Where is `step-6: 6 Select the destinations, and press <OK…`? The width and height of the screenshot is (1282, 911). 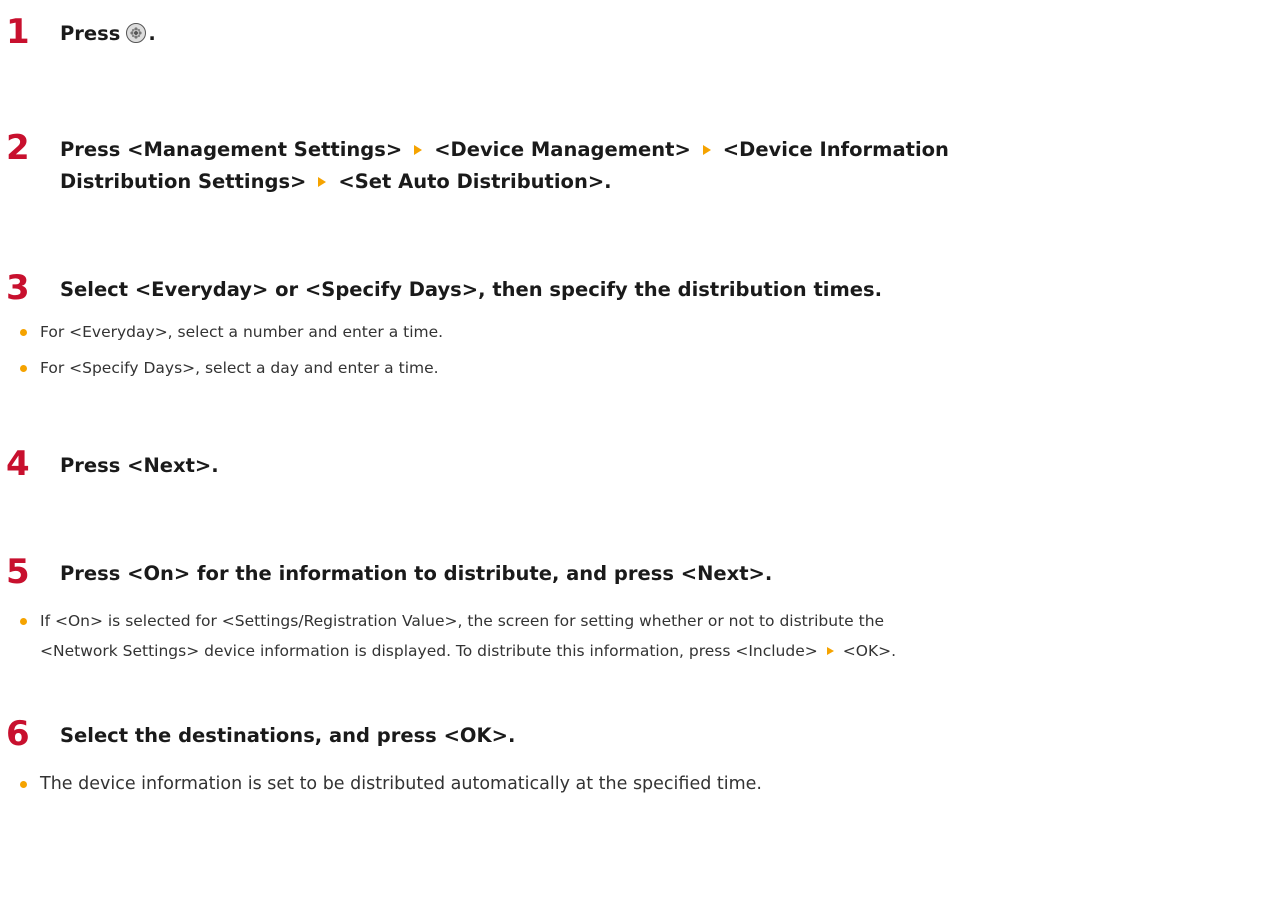
step-6: 6 Select the destinations, and press <OK… is located at coordinates (641, 769).